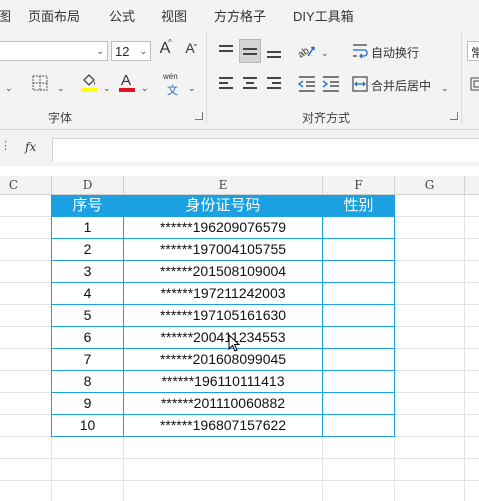 This screenshot has width=479, height=501. I want to click on borders-button, so click(40, 83).